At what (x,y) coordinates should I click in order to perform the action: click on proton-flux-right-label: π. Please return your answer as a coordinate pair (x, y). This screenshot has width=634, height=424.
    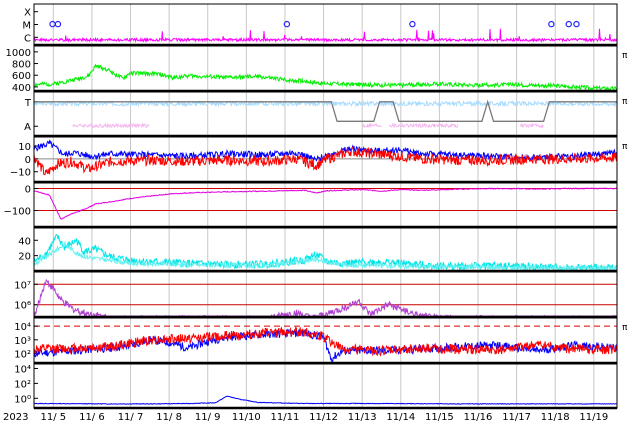
    Looking at the image, I should click on (625, 328).